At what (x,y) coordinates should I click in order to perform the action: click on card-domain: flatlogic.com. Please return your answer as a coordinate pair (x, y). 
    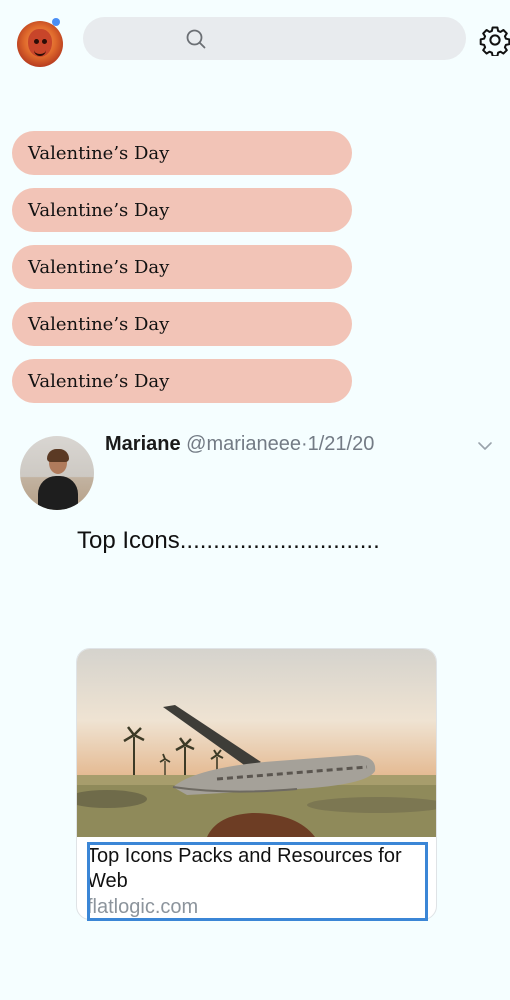
    Looking at the image, I should click on (257, 906).